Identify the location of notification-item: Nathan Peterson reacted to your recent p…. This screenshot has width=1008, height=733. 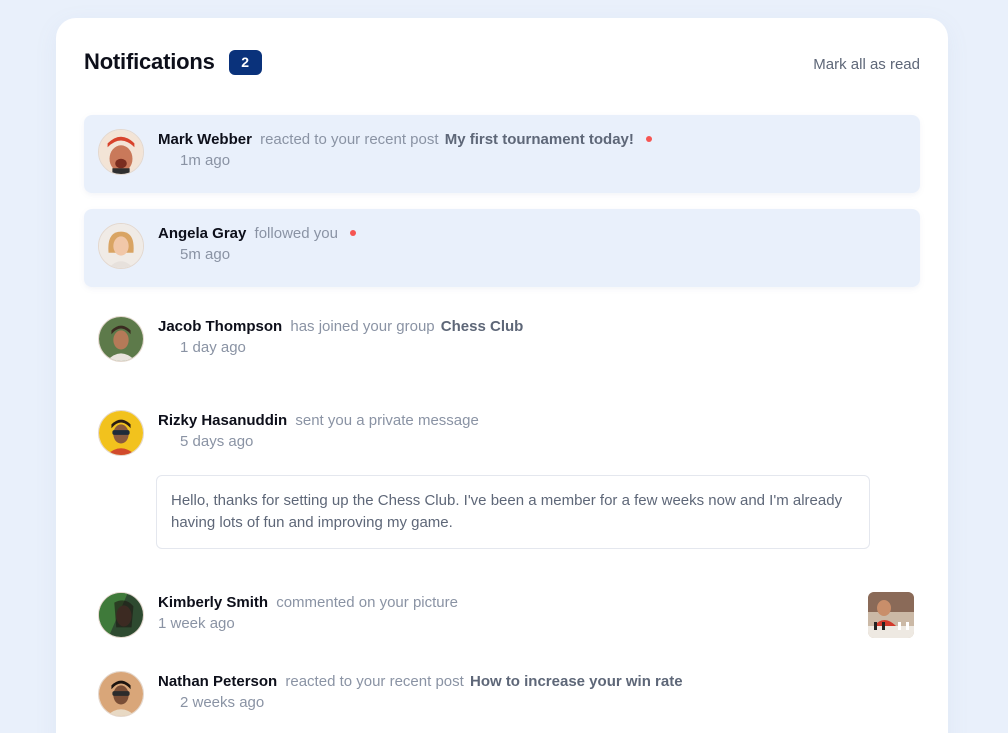
(502, 695).